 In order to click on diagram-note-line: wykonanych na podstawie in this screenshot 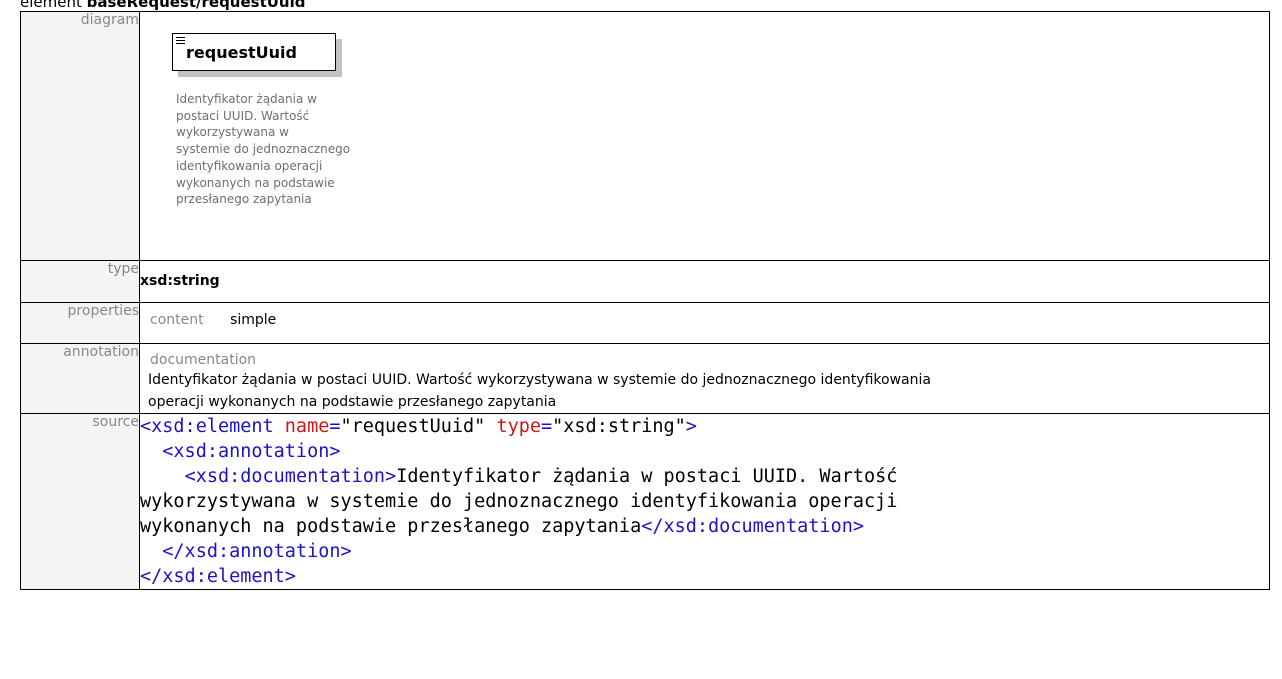, I will do `click(255, 182)`.